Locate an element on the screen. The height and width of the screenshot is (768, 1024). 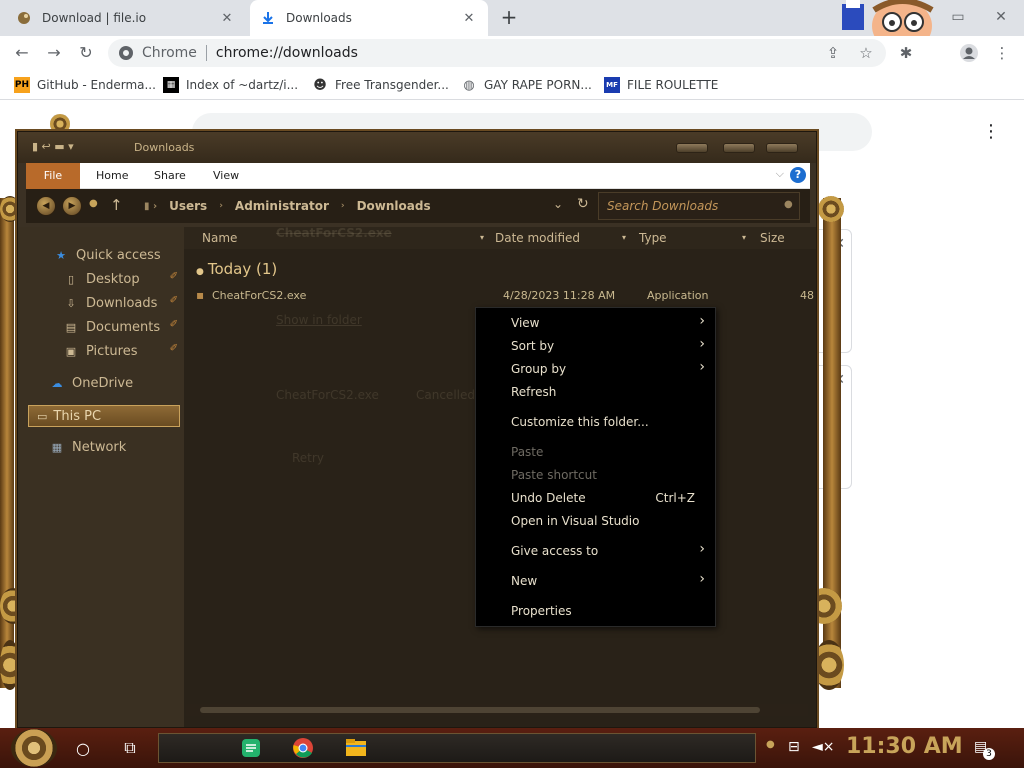
quick-access-toolbar: ▮ ↩ ▬ ▾ is located at coordinates (53, 146).